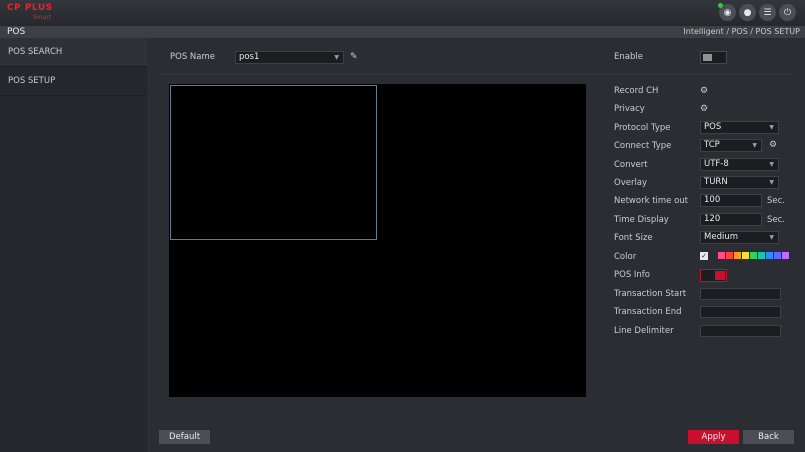 This screenshot has height=452, width=805. Describe the element at coordinates (721, 237) in the screenshot. I see `font-size-value: Medium` at that location.